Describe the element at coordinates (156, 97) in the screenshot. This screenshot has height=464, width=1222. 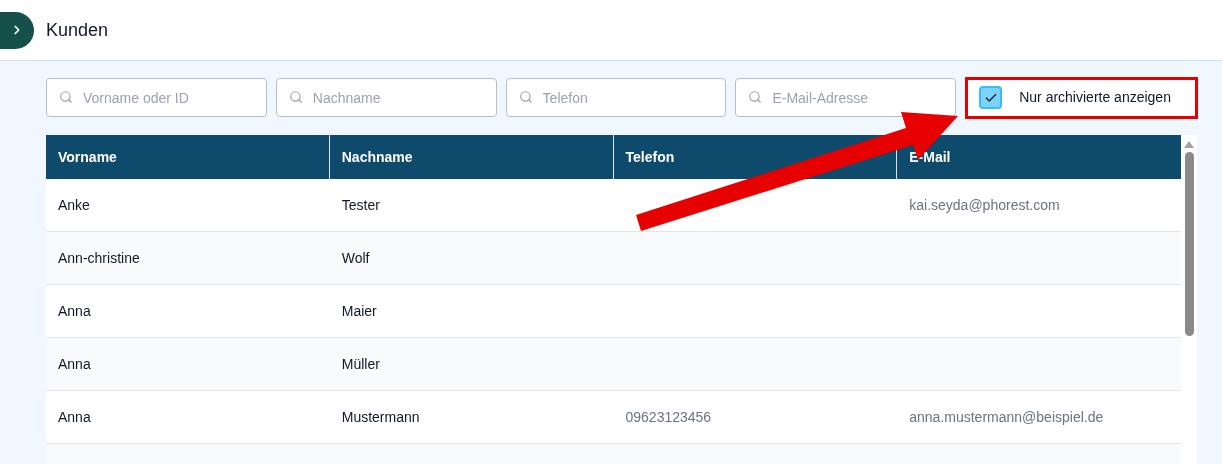
I see `search-field: Vorname oder ID` at that location.